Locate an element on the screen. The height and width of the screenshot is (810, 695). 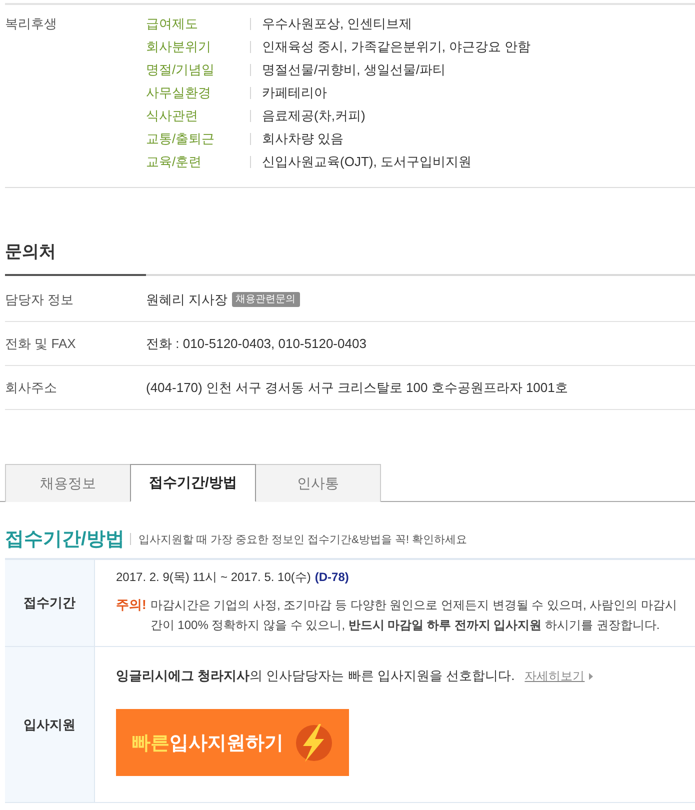
notice-label: 주의! is located at coordinates (131, 605).